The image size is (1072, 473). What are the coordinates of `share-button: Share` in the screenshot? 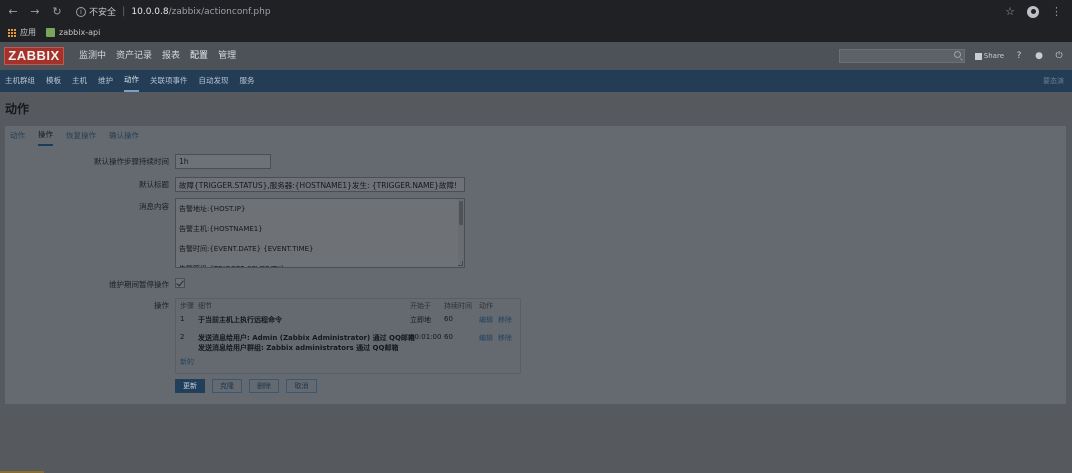 It's located at (989, 56).